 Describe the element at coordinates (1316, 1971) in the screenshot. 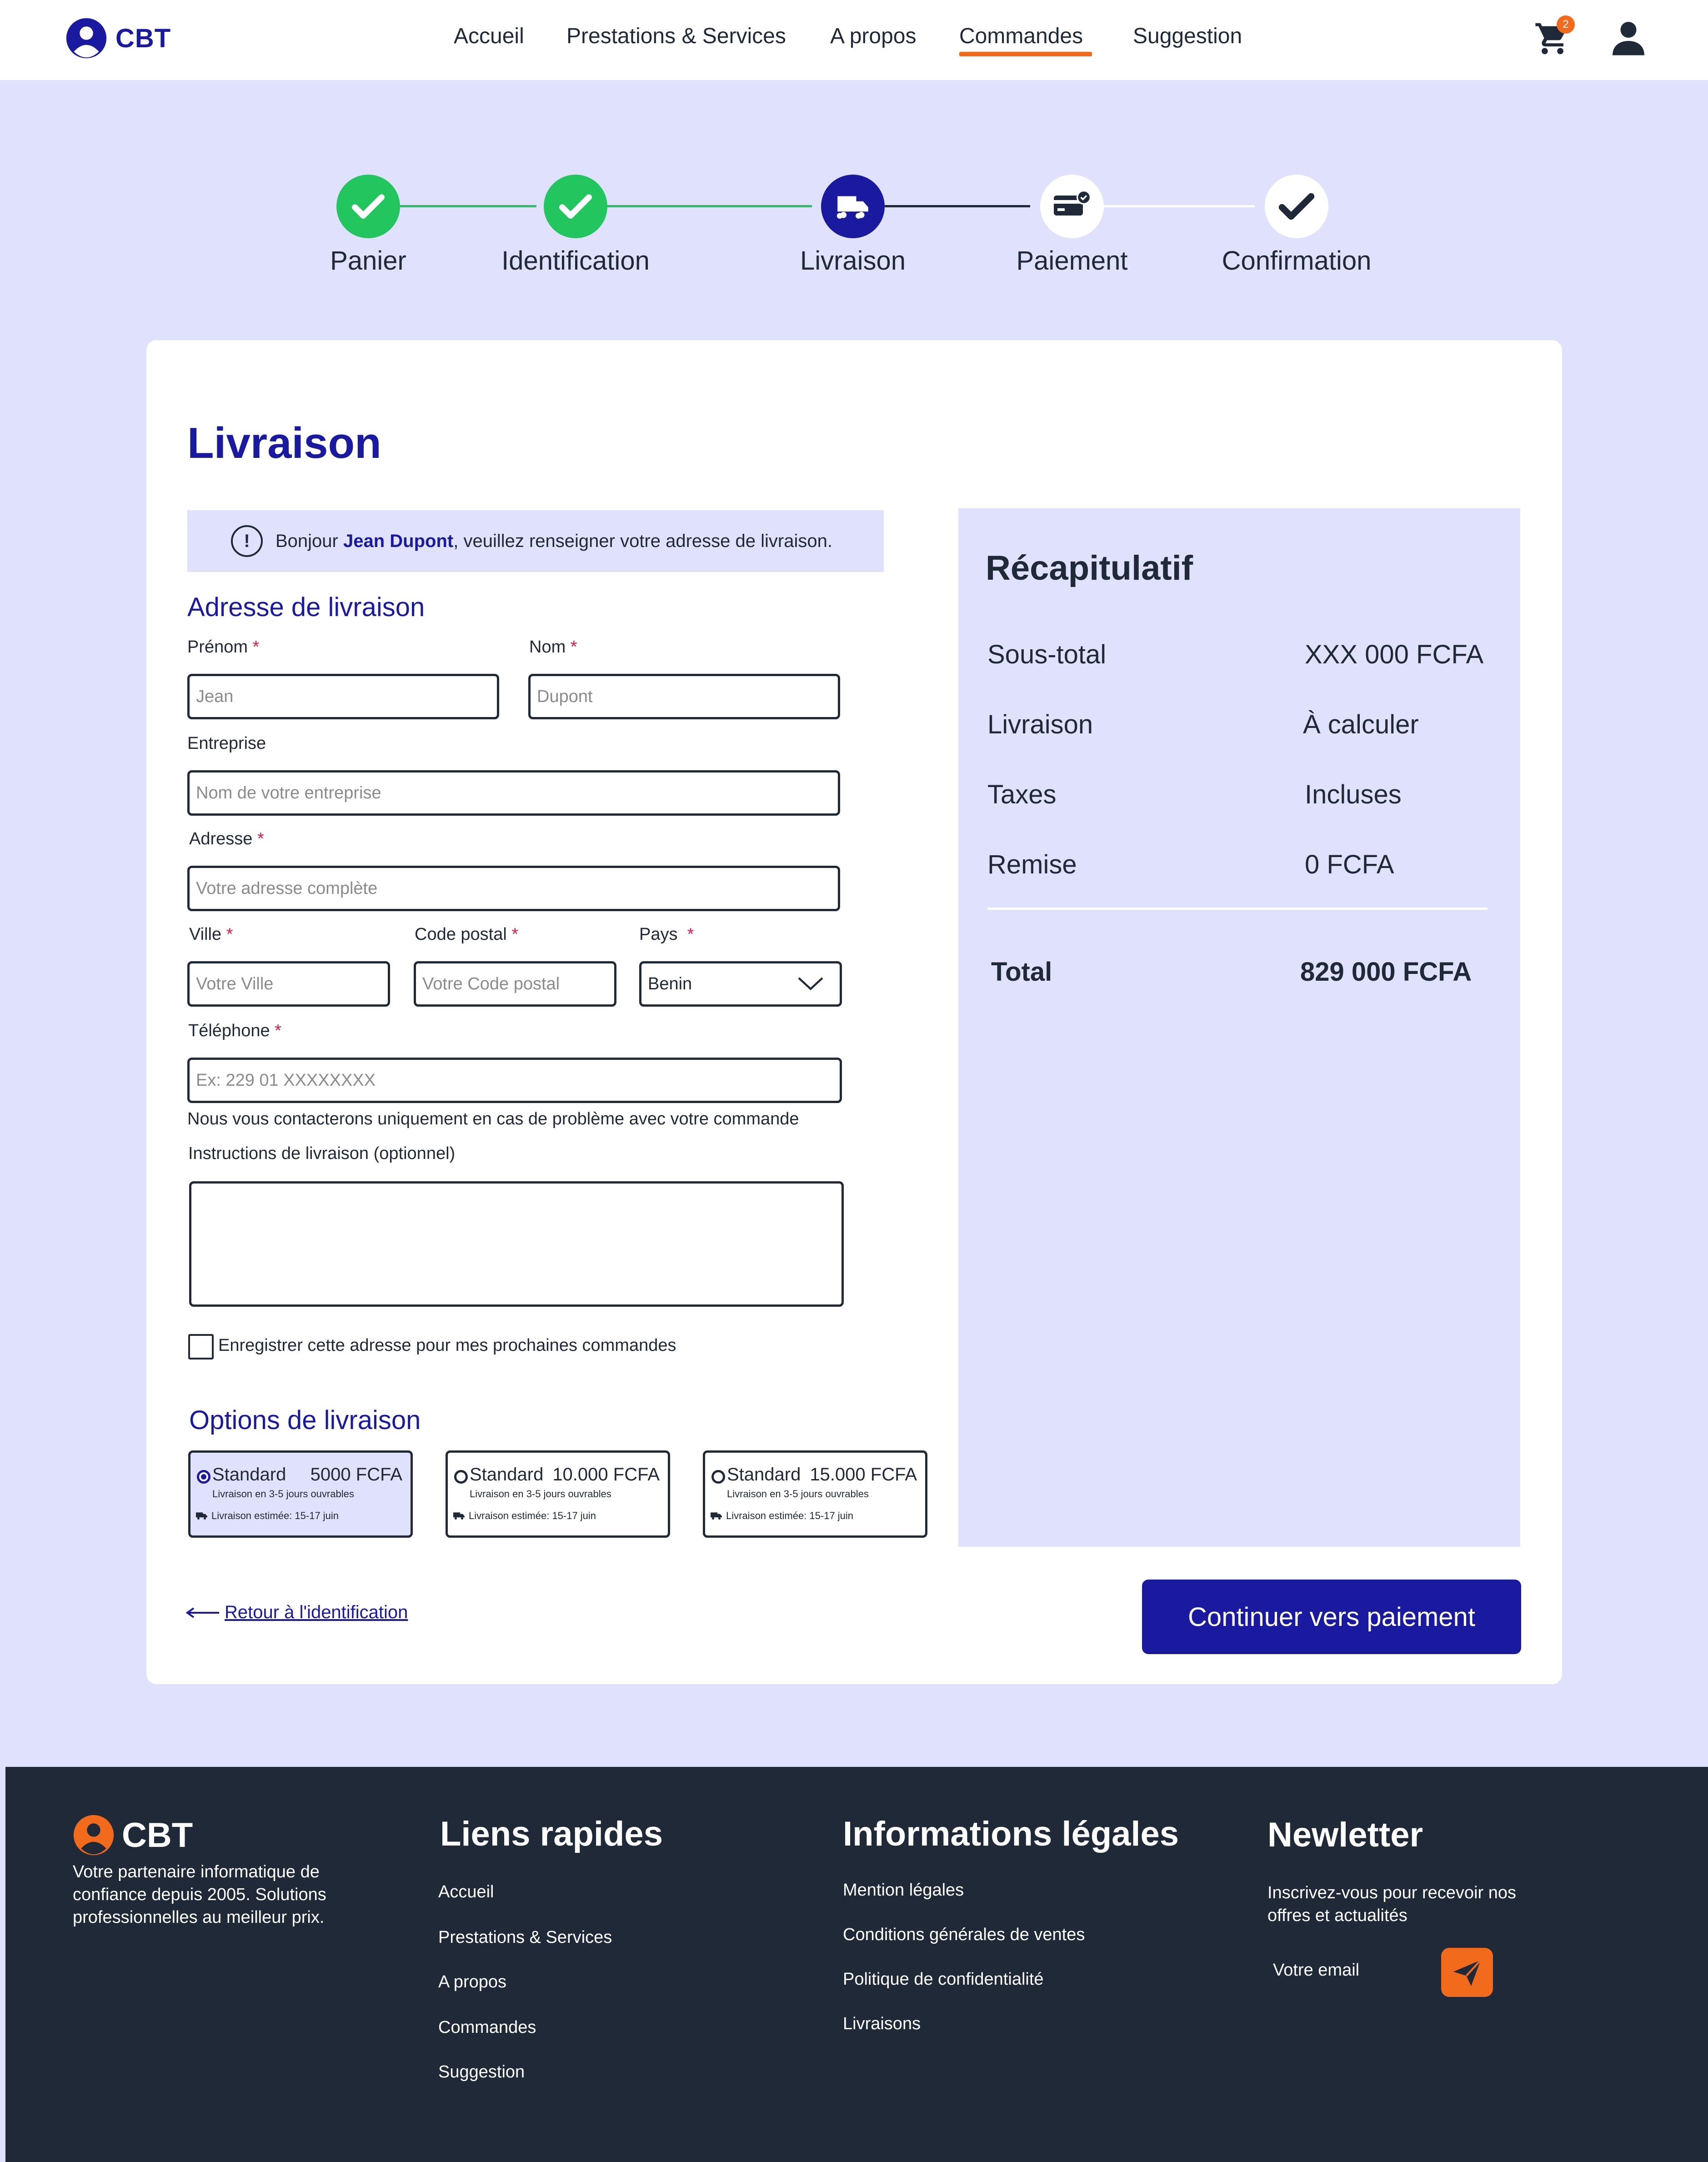

I see `newsletter-email-input: Votre email` at that location.